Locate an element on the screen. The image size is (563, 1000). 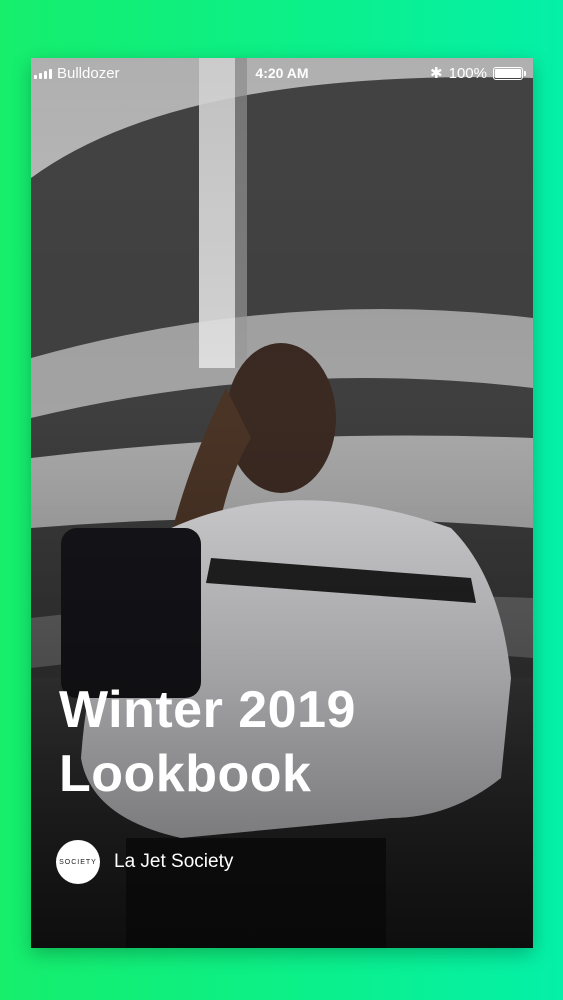
battery-percent: 100% is located at coordinates (467, 73).